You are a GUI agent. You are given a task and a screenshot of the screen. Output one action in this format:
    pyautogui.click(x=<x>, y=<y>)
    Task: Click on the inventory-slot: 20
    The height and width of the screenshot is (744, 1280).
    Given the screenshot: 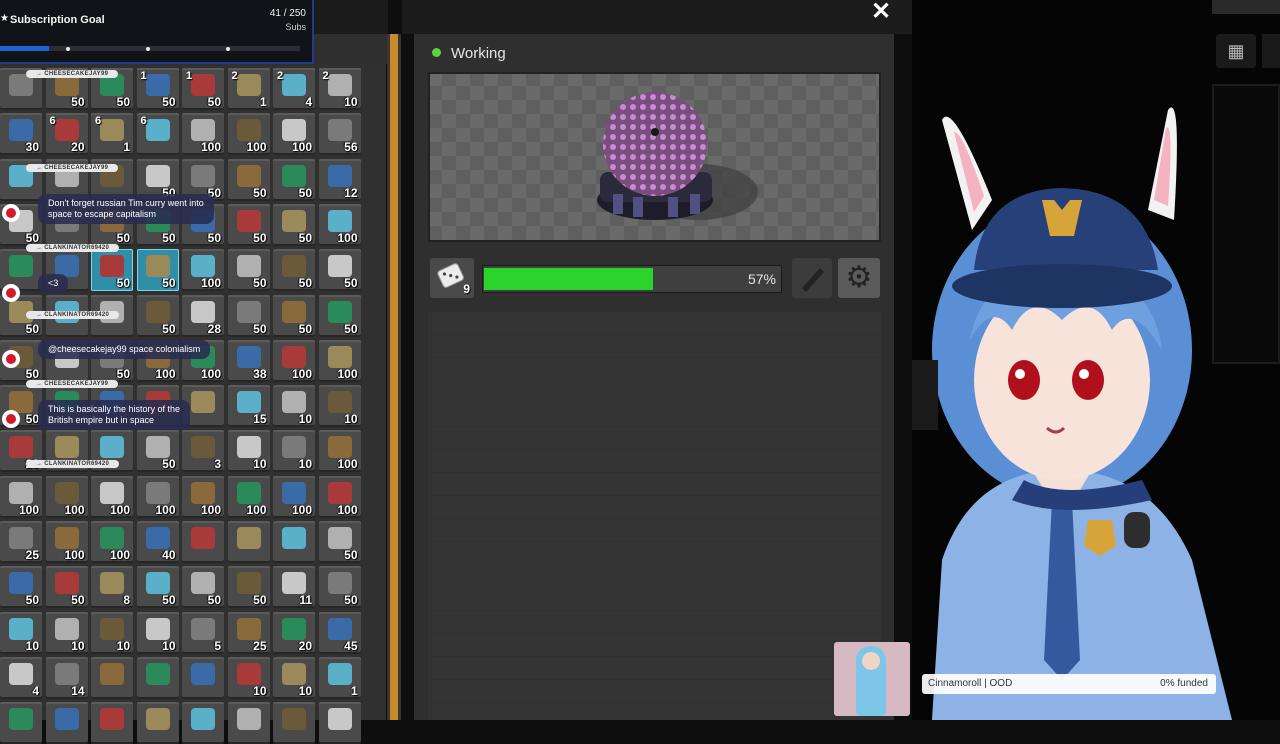 What is the action you would take?
    pyautogui.click(x=294, y=632)
    